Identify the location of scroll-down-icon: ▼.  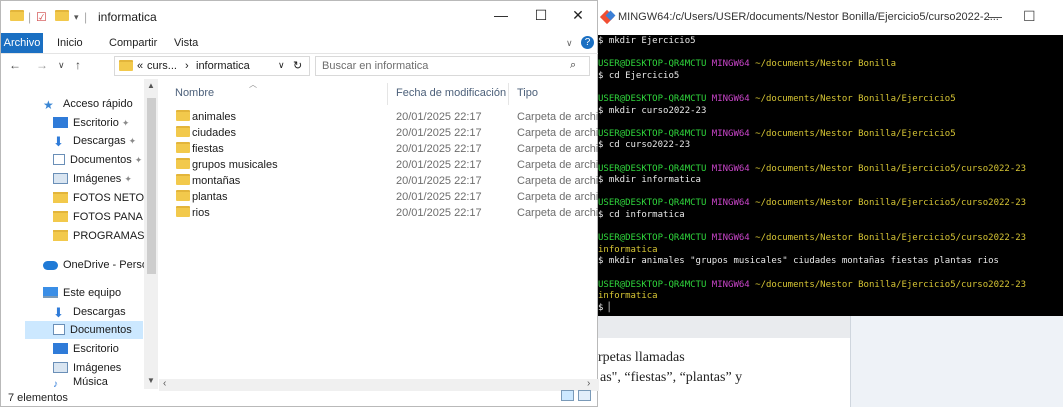
(151, 380).